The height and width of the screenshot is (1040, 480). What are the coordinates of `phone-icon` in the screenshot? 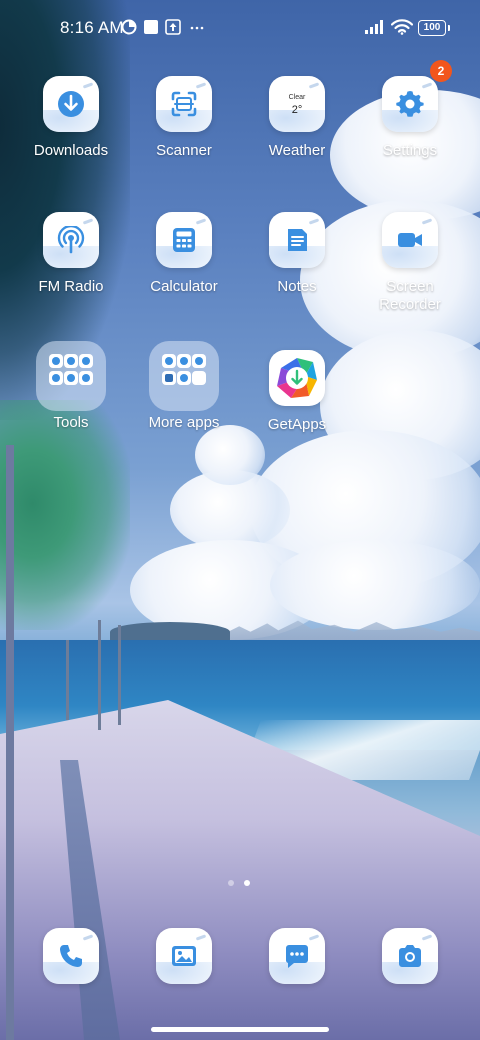 It's located at (71, 956).